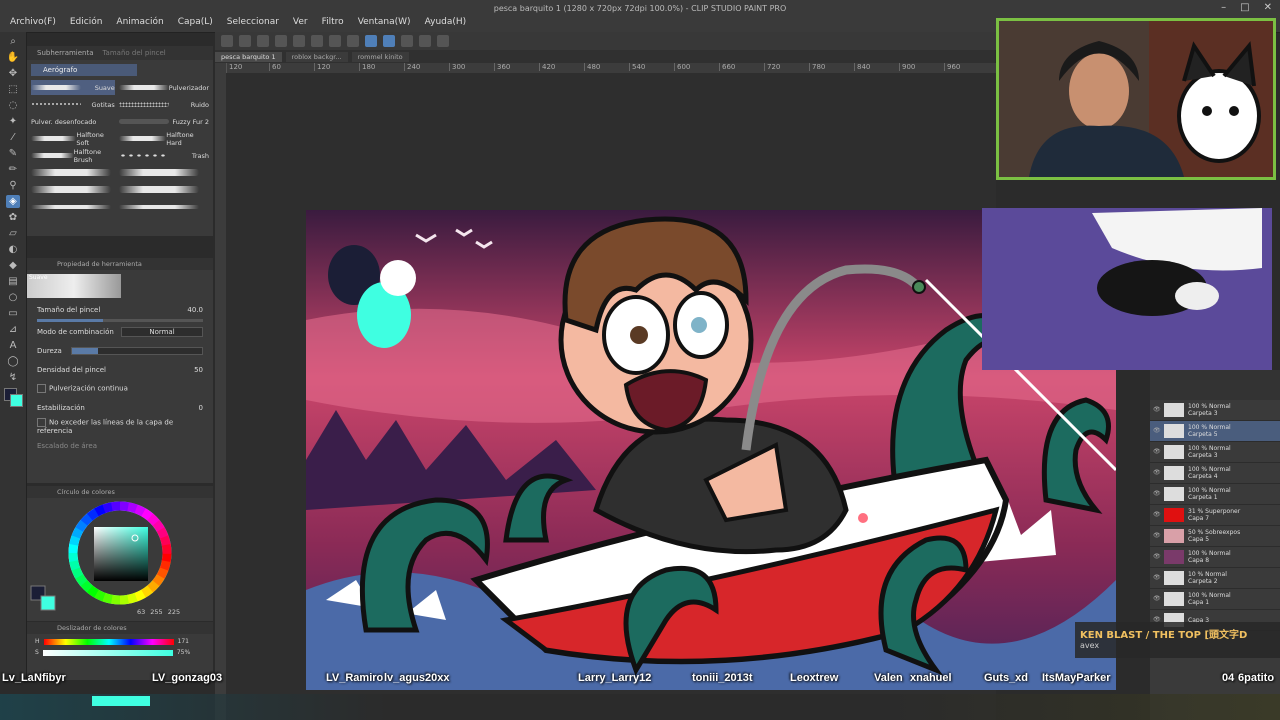 Image resolution: width=1280 pixels, height=720 pixels. I want to click on airbrush-tool-icon: ◈, so click(13, 201).